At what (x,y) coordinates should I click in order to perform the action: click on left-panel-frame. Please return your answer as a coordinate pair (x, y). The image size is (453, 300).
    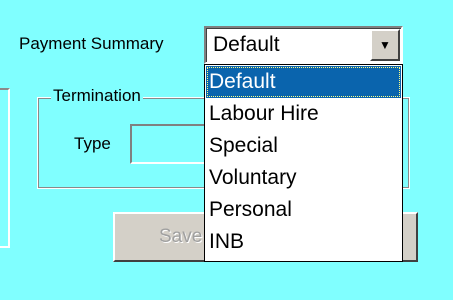
    Looking at the image, I should click on (5, 168).